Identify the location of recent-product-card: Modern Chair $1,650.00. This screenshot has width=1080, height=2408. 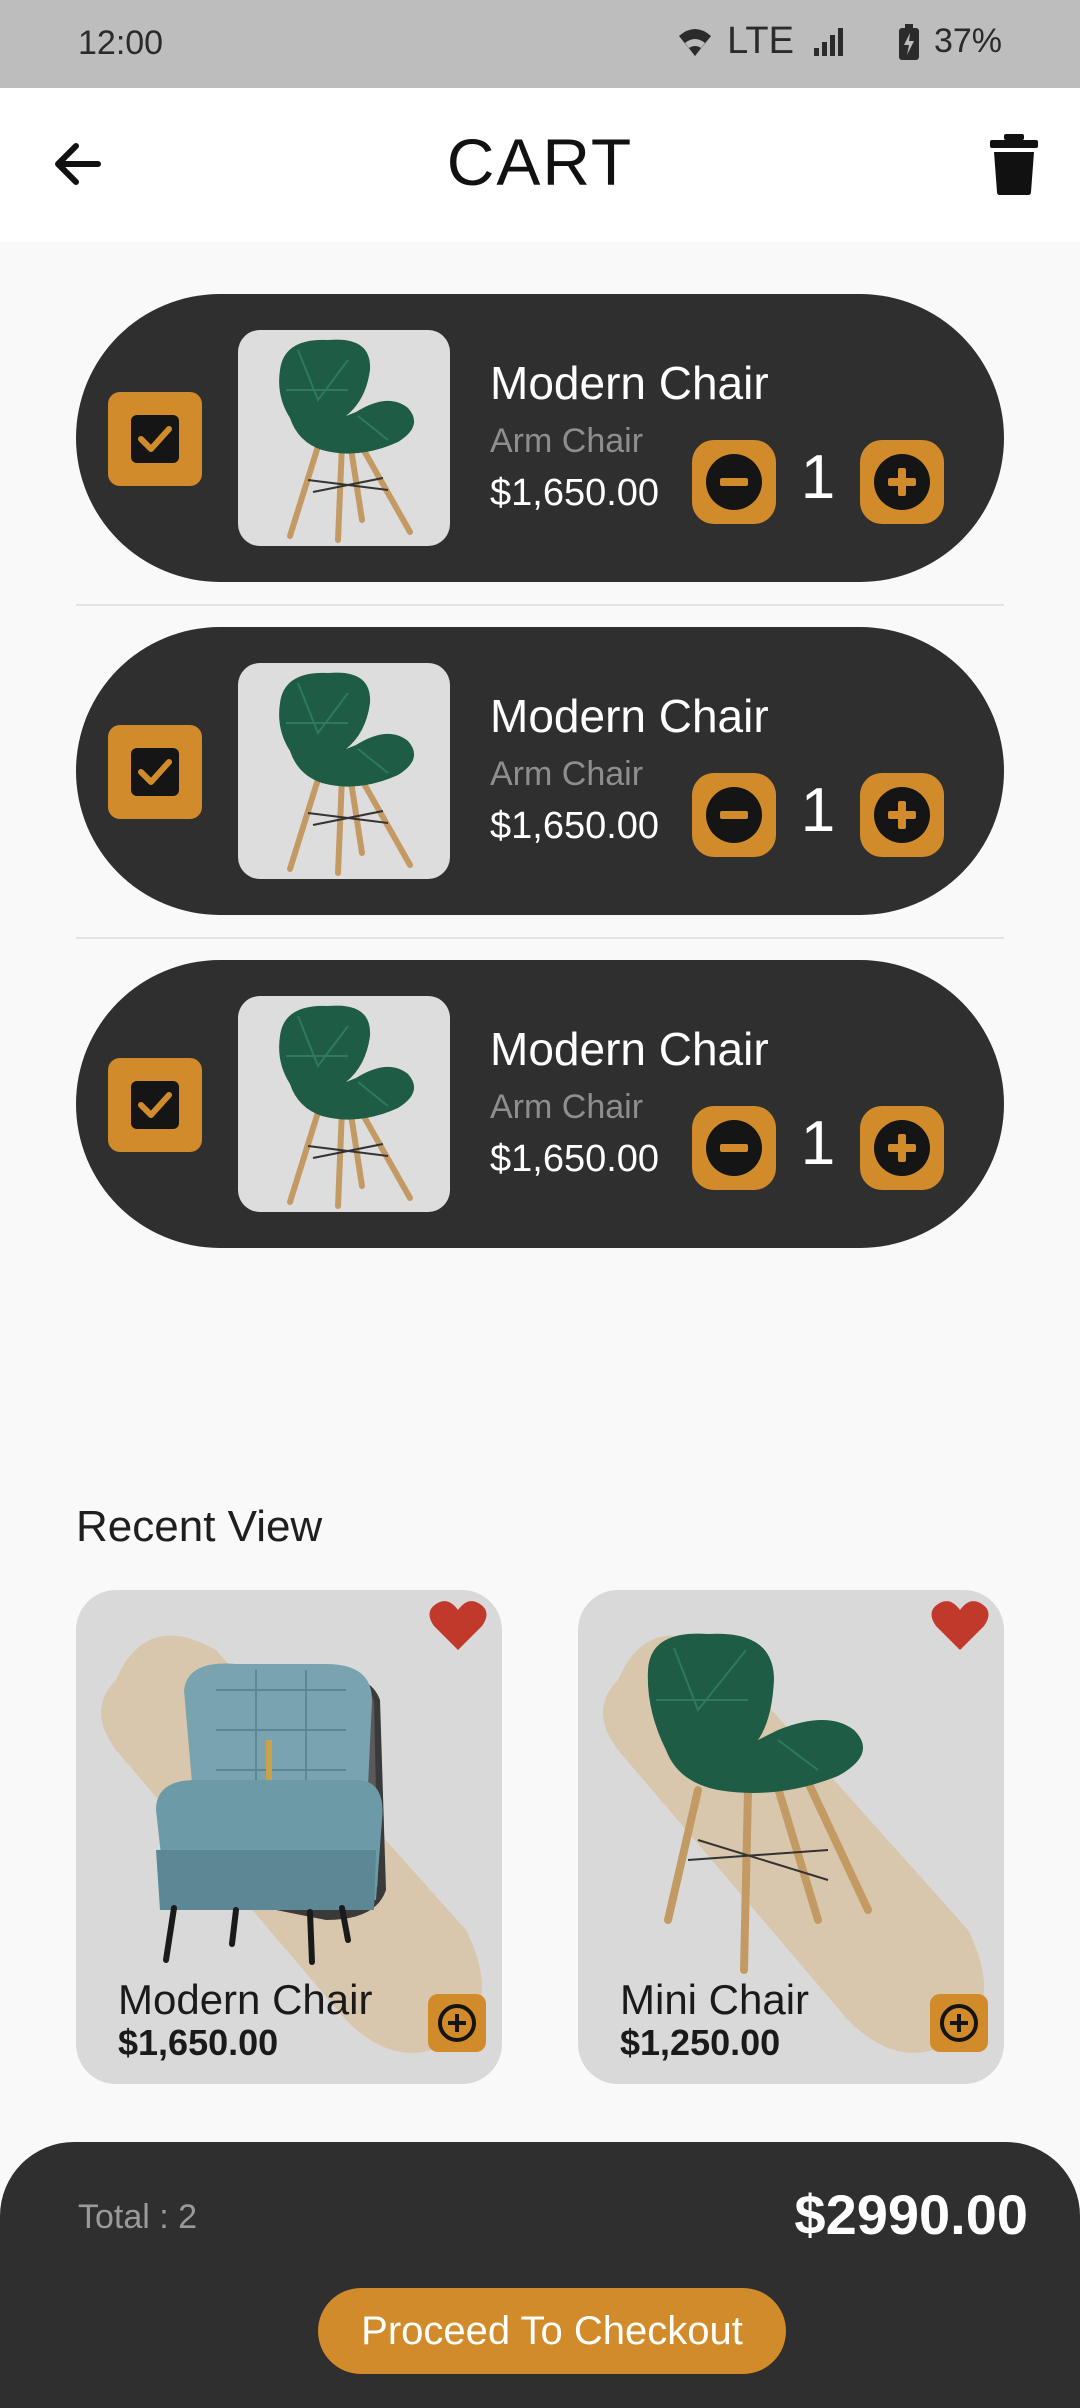
(289, 1837).